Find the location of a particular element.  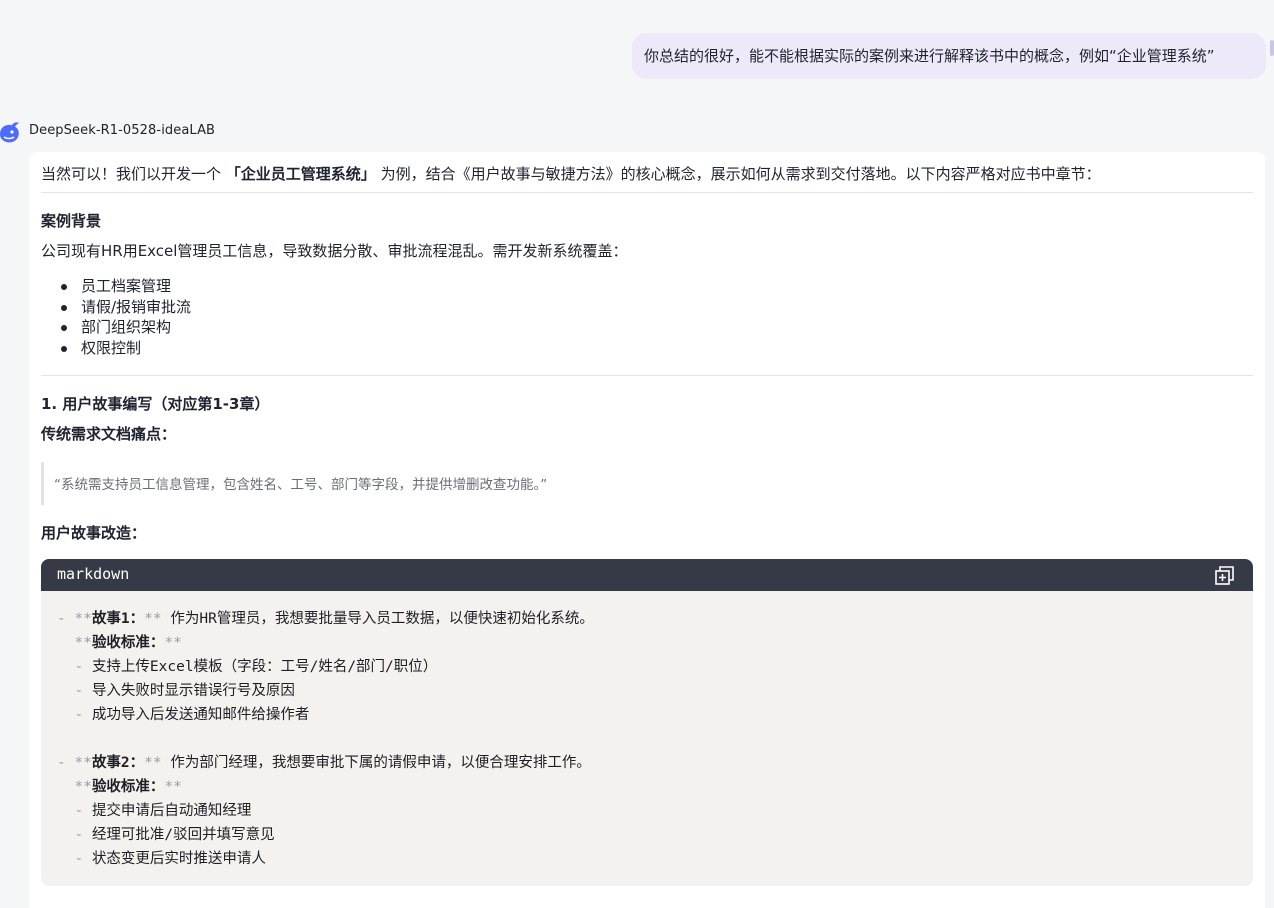

blockquote: “系统需支持员工信息管理，包含姓名、工号、部门等字段，并提供增删改查功能。” is located at coordinates (648, 483).